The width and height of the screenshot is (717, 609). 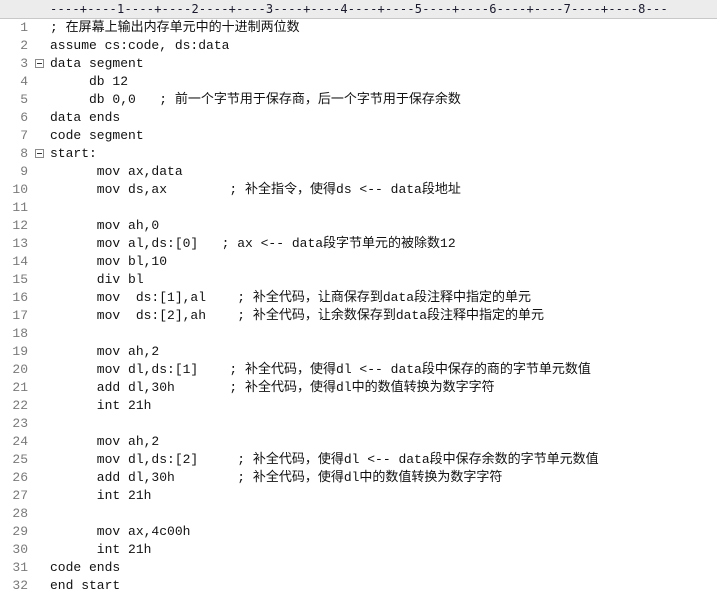 What do you see at coordinates (20, 531) in the screenshot?
I see `line-number: 29` at bounding box center [20, 531].